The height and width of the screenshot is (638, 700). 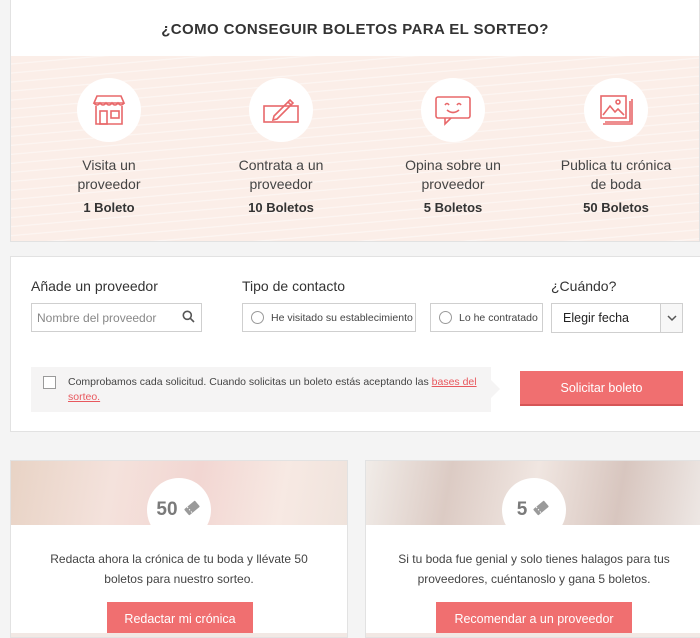 I want to click on radio-label: Lo he contratado, so click(x=498, y=317).